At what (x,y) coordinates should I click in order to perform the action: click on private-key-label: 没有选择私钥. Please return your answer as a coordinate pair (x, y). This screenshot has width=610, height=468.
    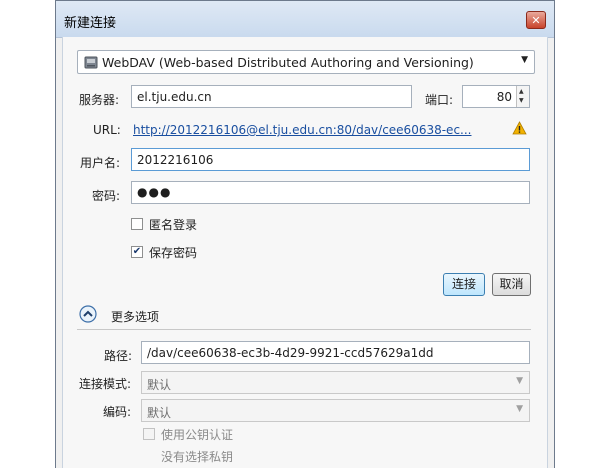
    Looking at the image, I should click on (197, 457).